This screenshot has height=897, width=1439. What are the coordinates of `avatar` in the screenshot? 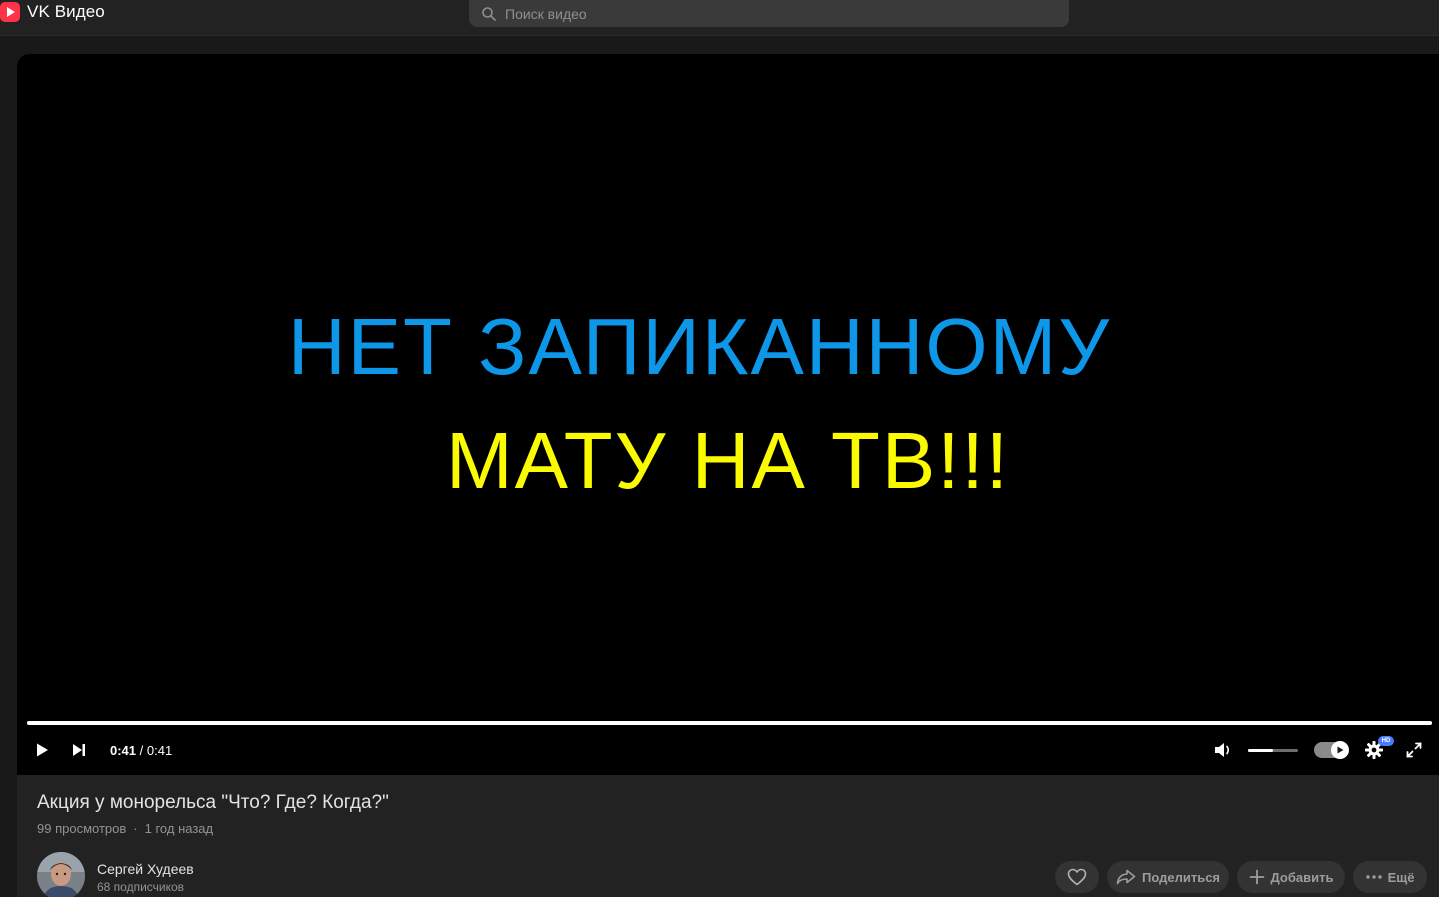 It's located at (61, 874).